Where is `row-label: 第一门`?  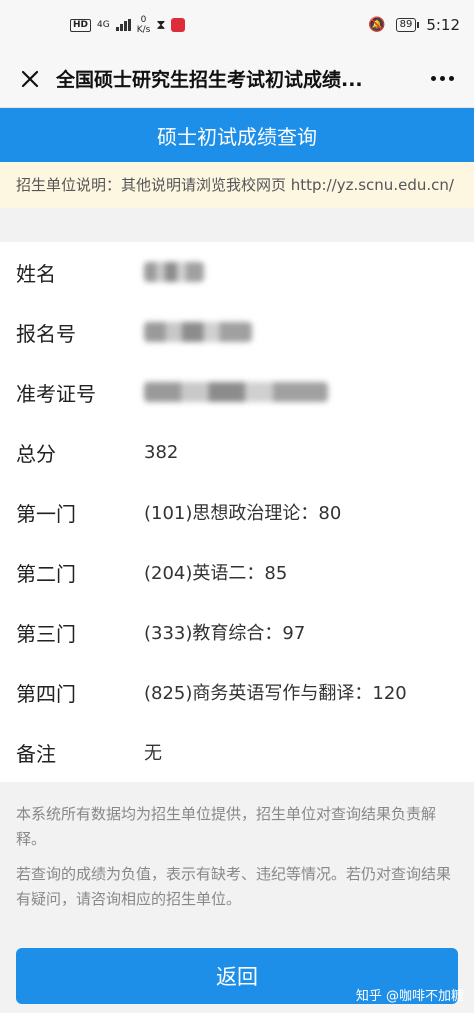 row-label: 第一门 is located at coordinates (46, 513).